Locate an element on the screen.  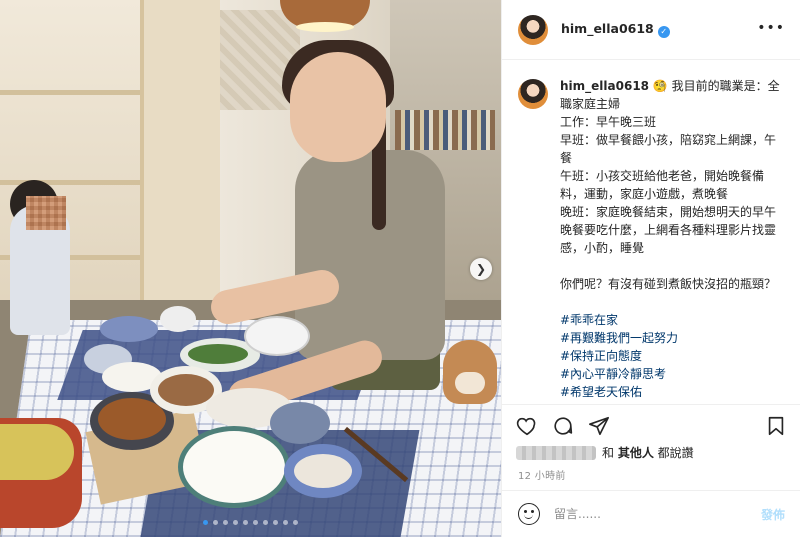
post-header: him_ella0618 ✓ ••• is located at coordinates (651, 30).